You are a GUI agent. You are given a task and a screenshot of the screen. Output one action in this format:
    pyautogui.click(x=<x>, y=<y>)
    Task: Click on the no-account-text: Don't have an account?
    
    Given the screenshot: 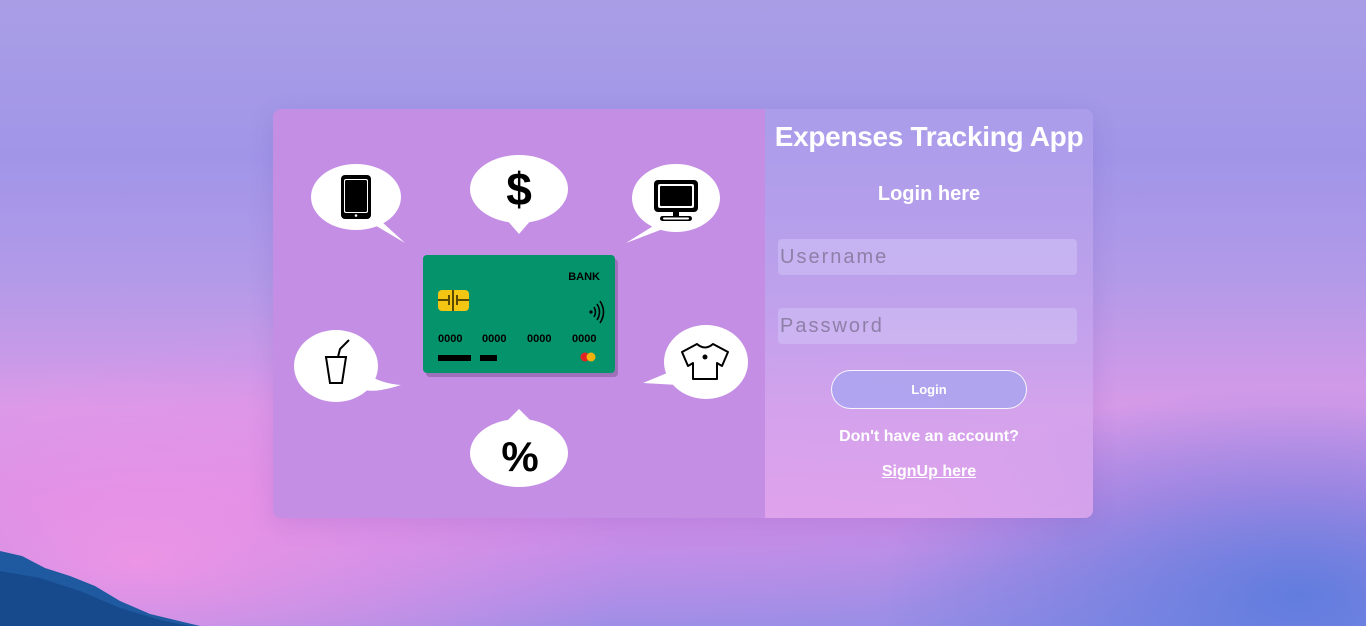 What is the action you would take?
    pyautogui.click(x=929, y=436)
    